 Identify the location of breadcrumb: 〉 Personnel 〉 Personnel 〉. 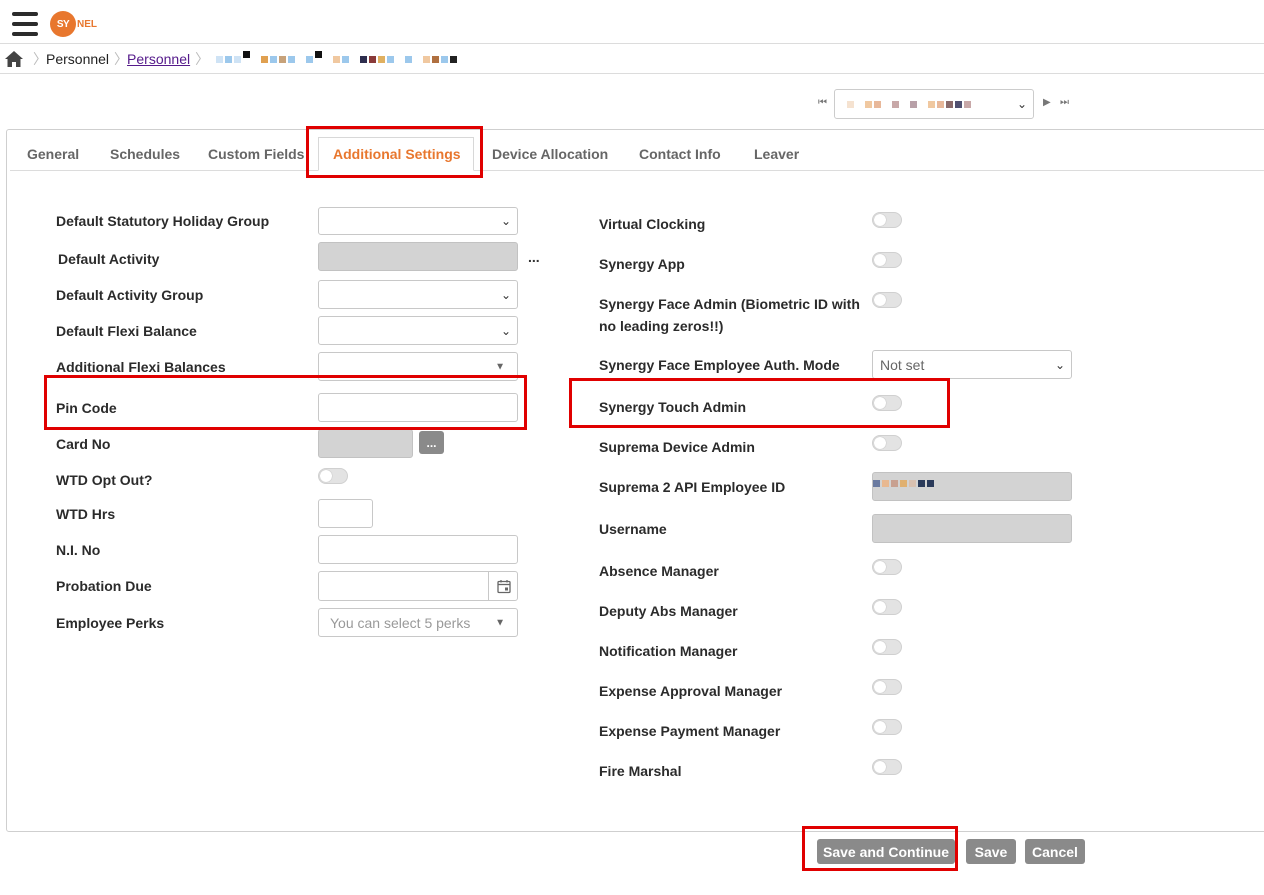
(231, 59).